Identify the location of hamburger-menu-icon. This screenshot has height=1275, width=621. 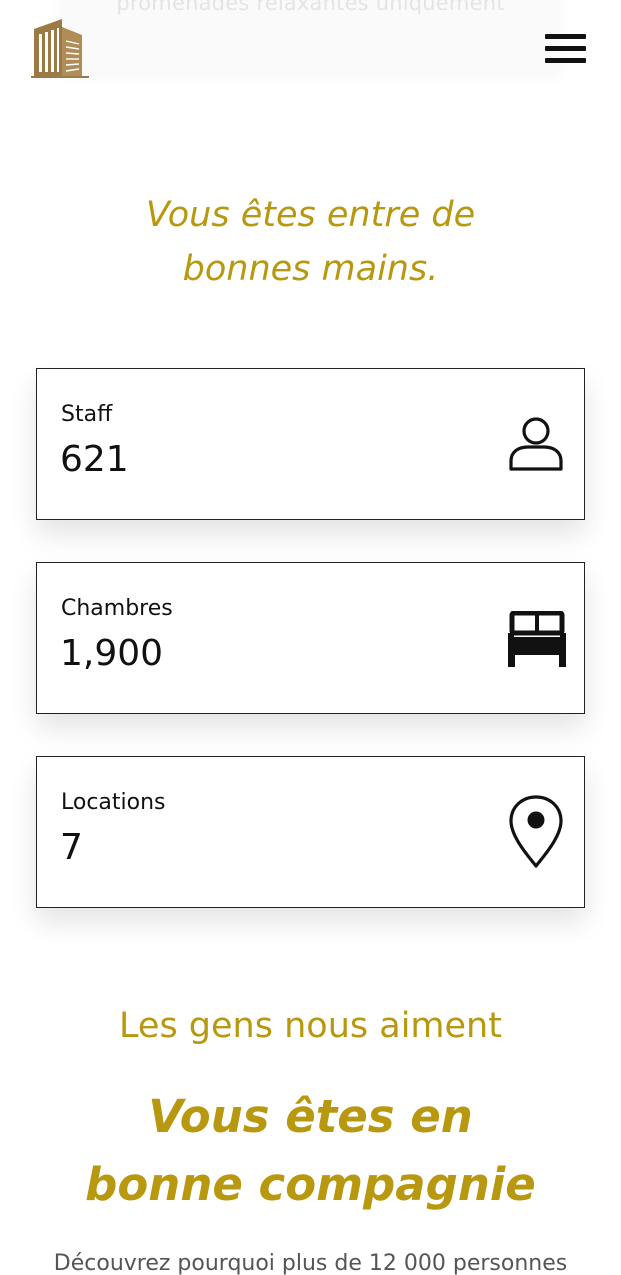
(565, 49).